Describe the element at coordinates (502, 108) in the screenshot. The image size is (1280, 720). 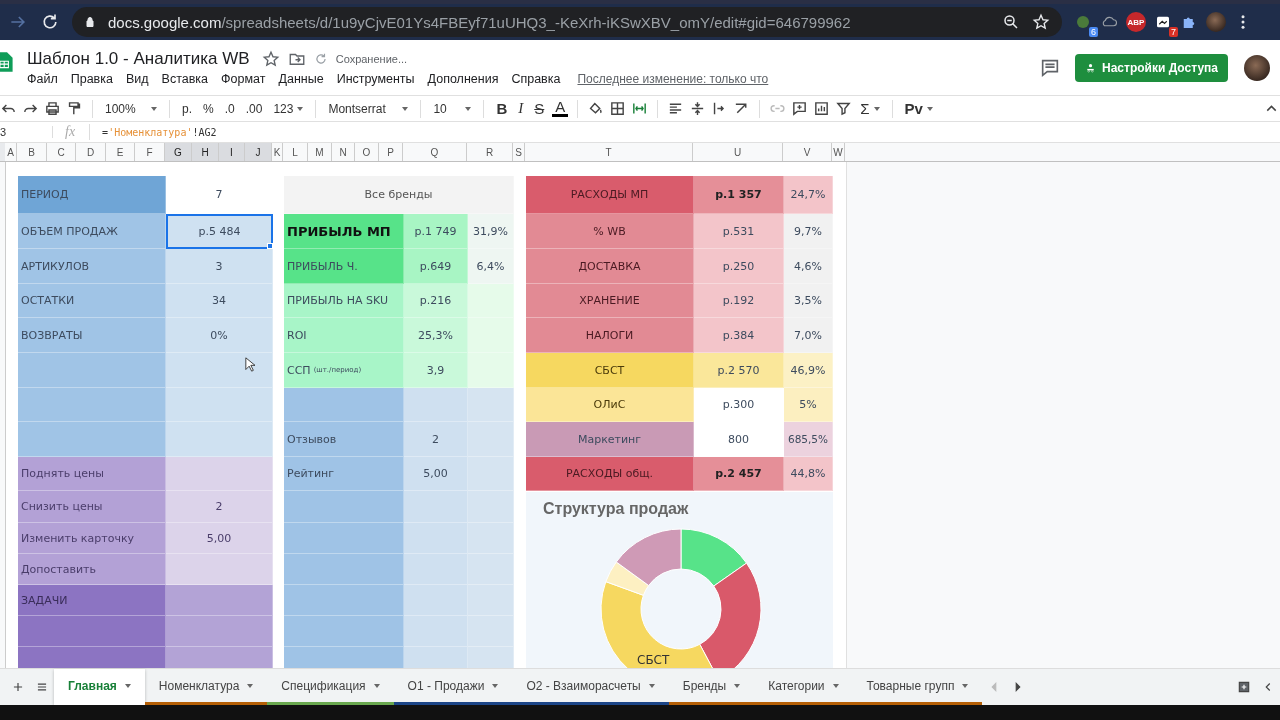
I see `bold-button: B` at that location.